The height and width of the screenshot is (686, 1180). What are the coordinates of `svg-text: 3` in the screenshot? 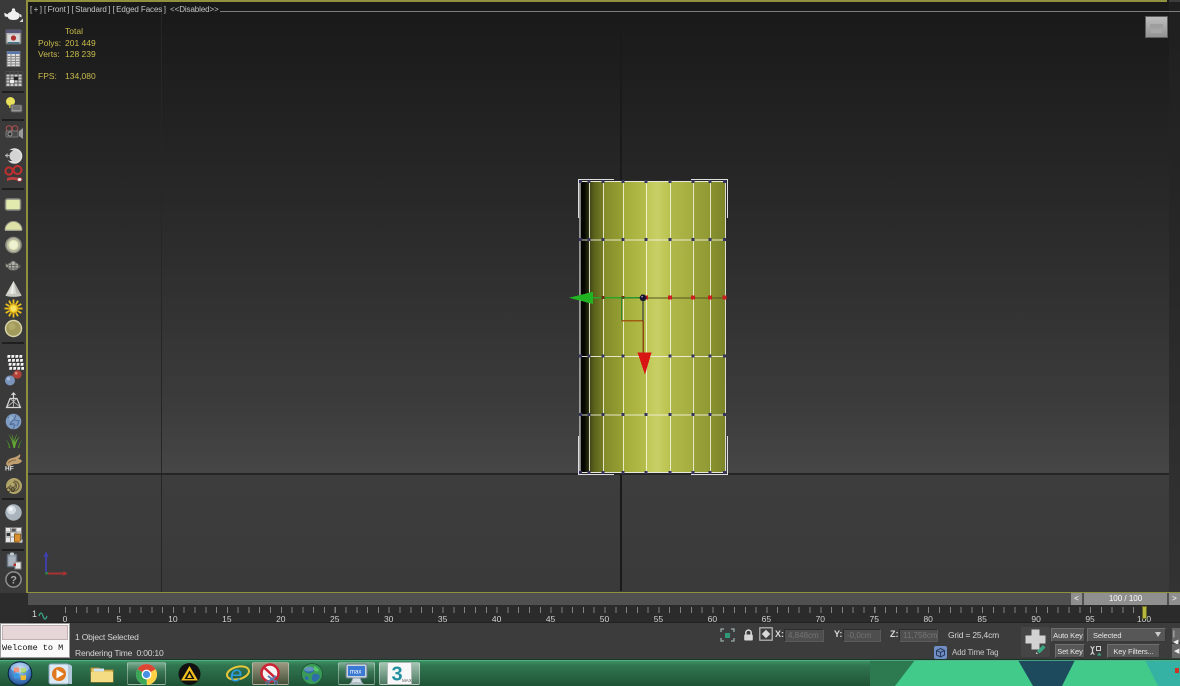 It's located at (397, 675).